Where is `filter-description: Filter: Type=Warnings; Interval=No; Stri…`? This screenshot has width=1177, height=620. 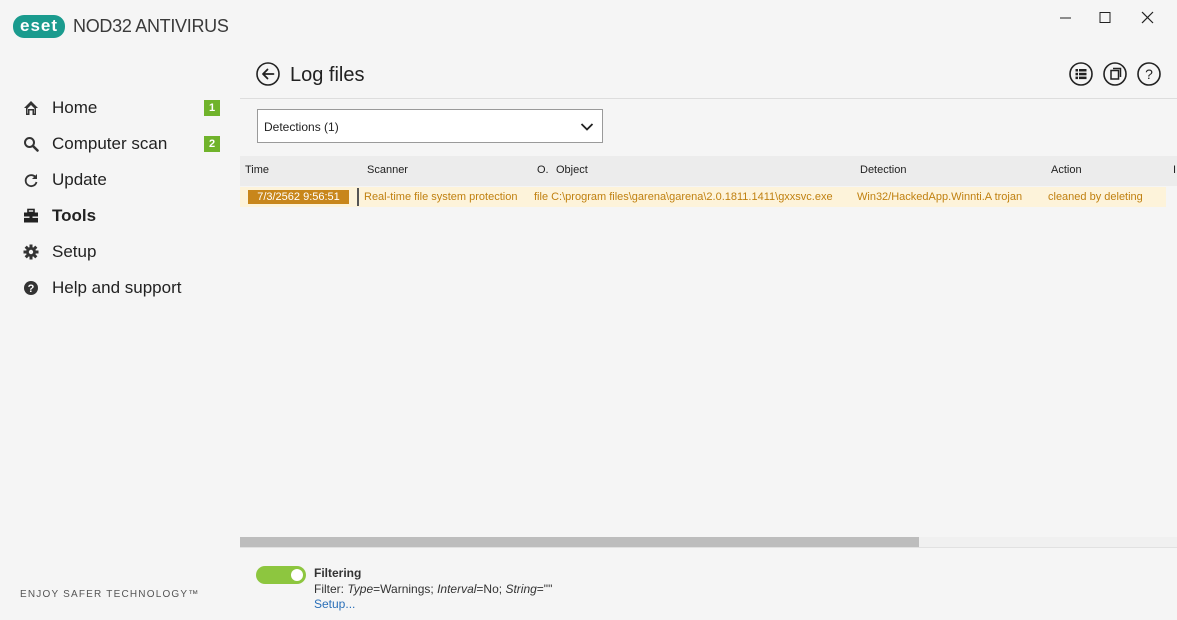 filter-description: Filter: Type=Warnings; Interval=No; Stri… is located at coordinates (433, 589).